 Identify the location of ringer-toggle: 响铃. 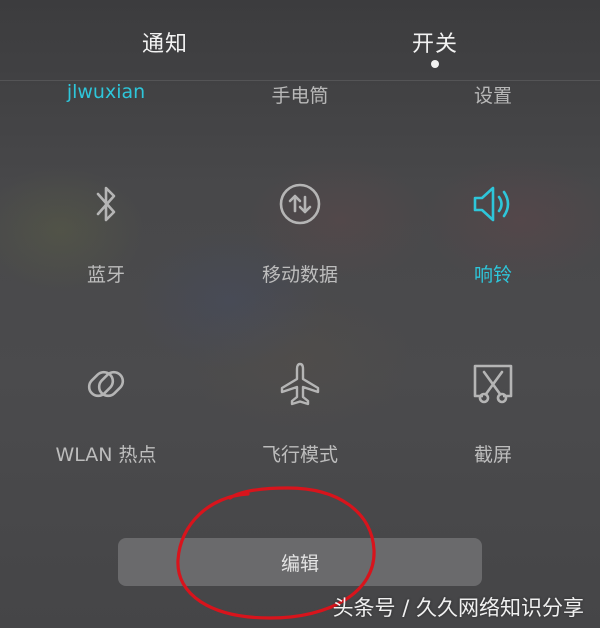
(493, 232).